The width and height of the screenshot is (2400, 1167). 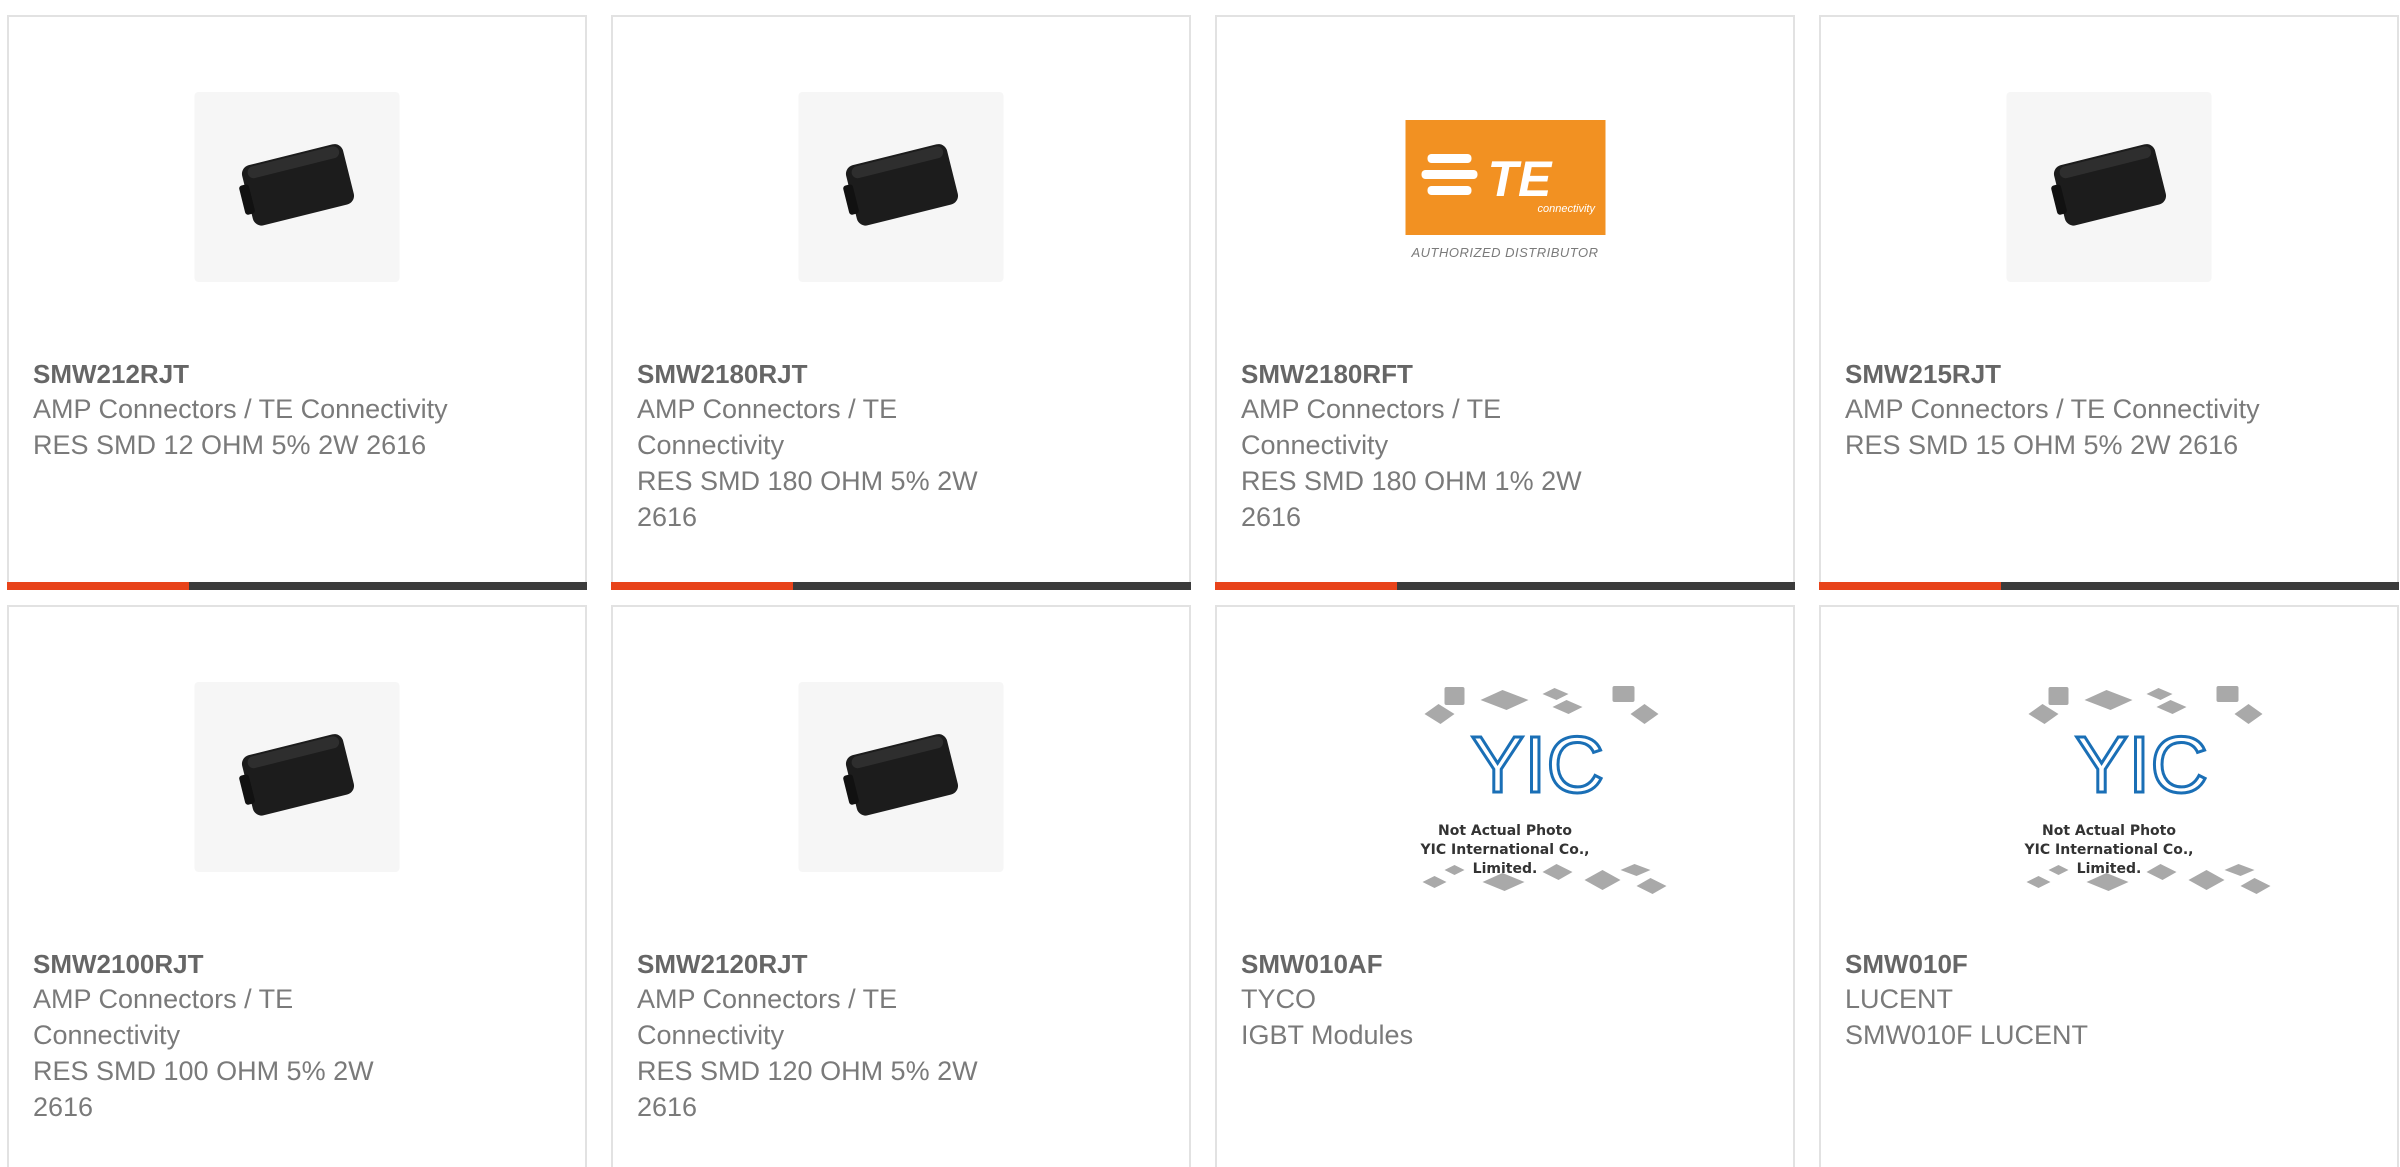 I want to click on description: RES SMD 12 OHM 5% 2W 2616, so click(x=230, y=445).